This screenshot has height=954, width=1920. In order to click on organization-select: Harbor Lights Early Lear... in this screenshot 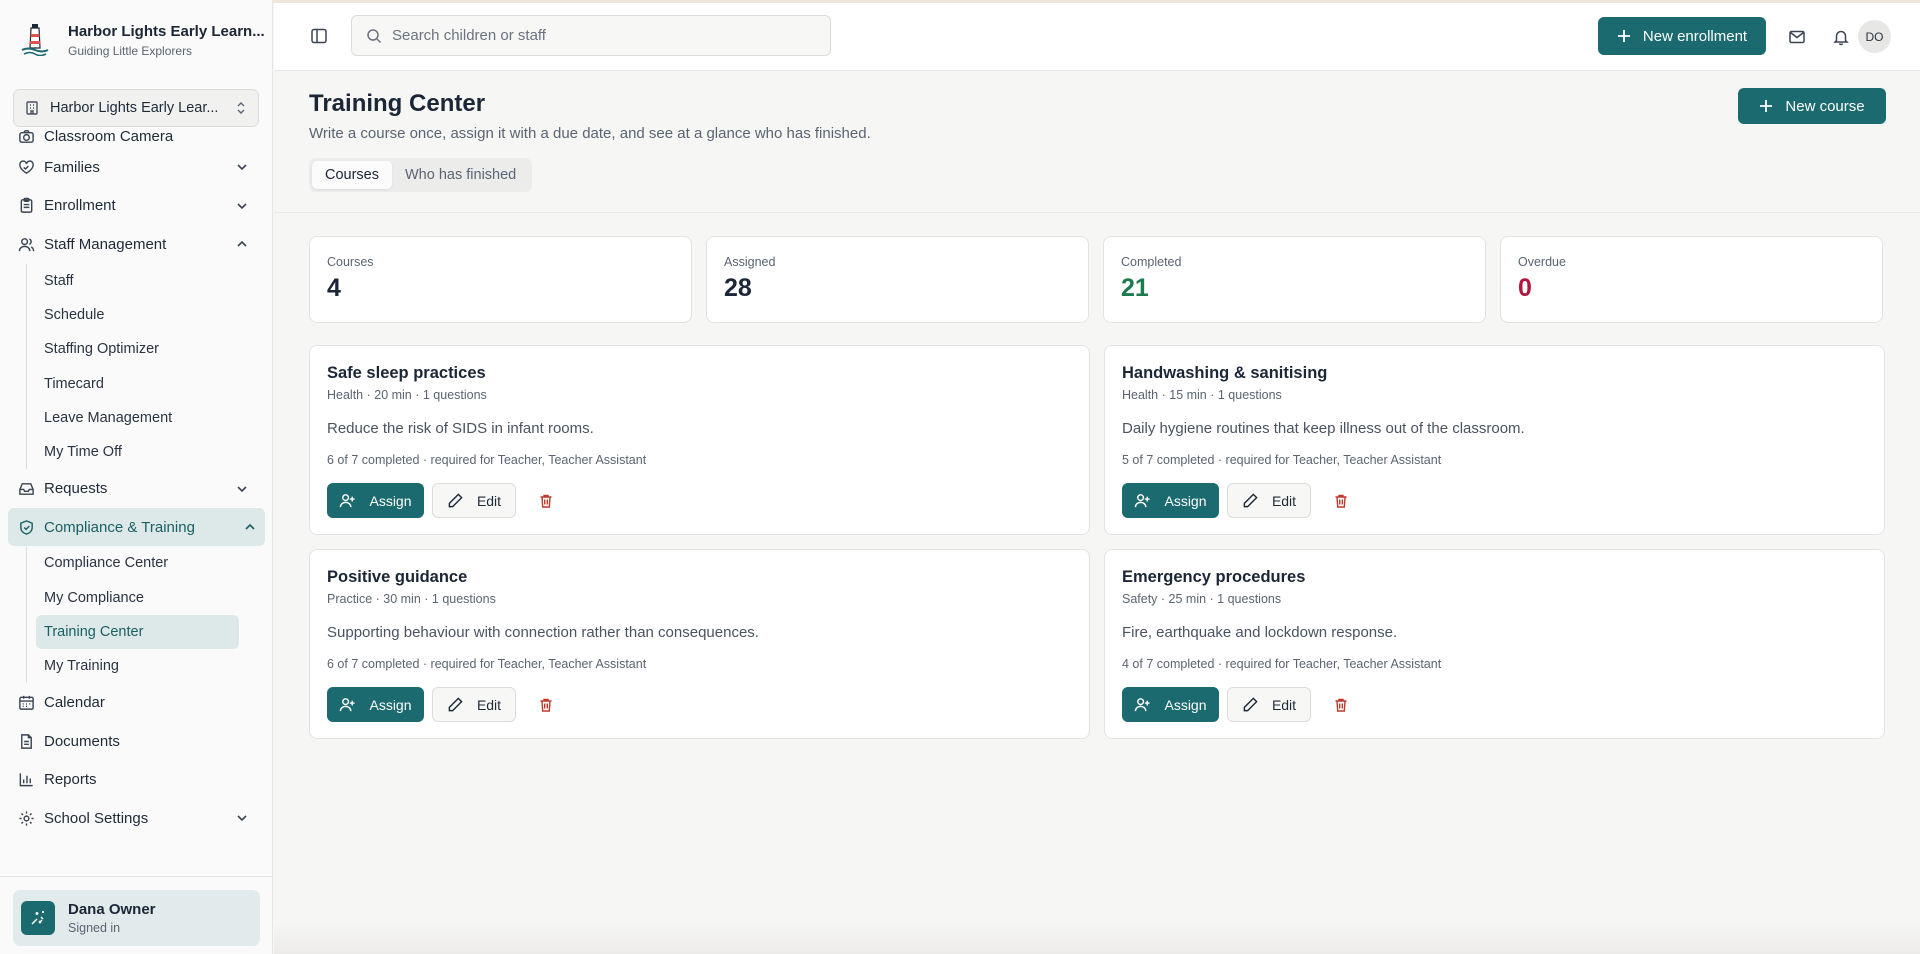, I will do `click(136, 108)`.